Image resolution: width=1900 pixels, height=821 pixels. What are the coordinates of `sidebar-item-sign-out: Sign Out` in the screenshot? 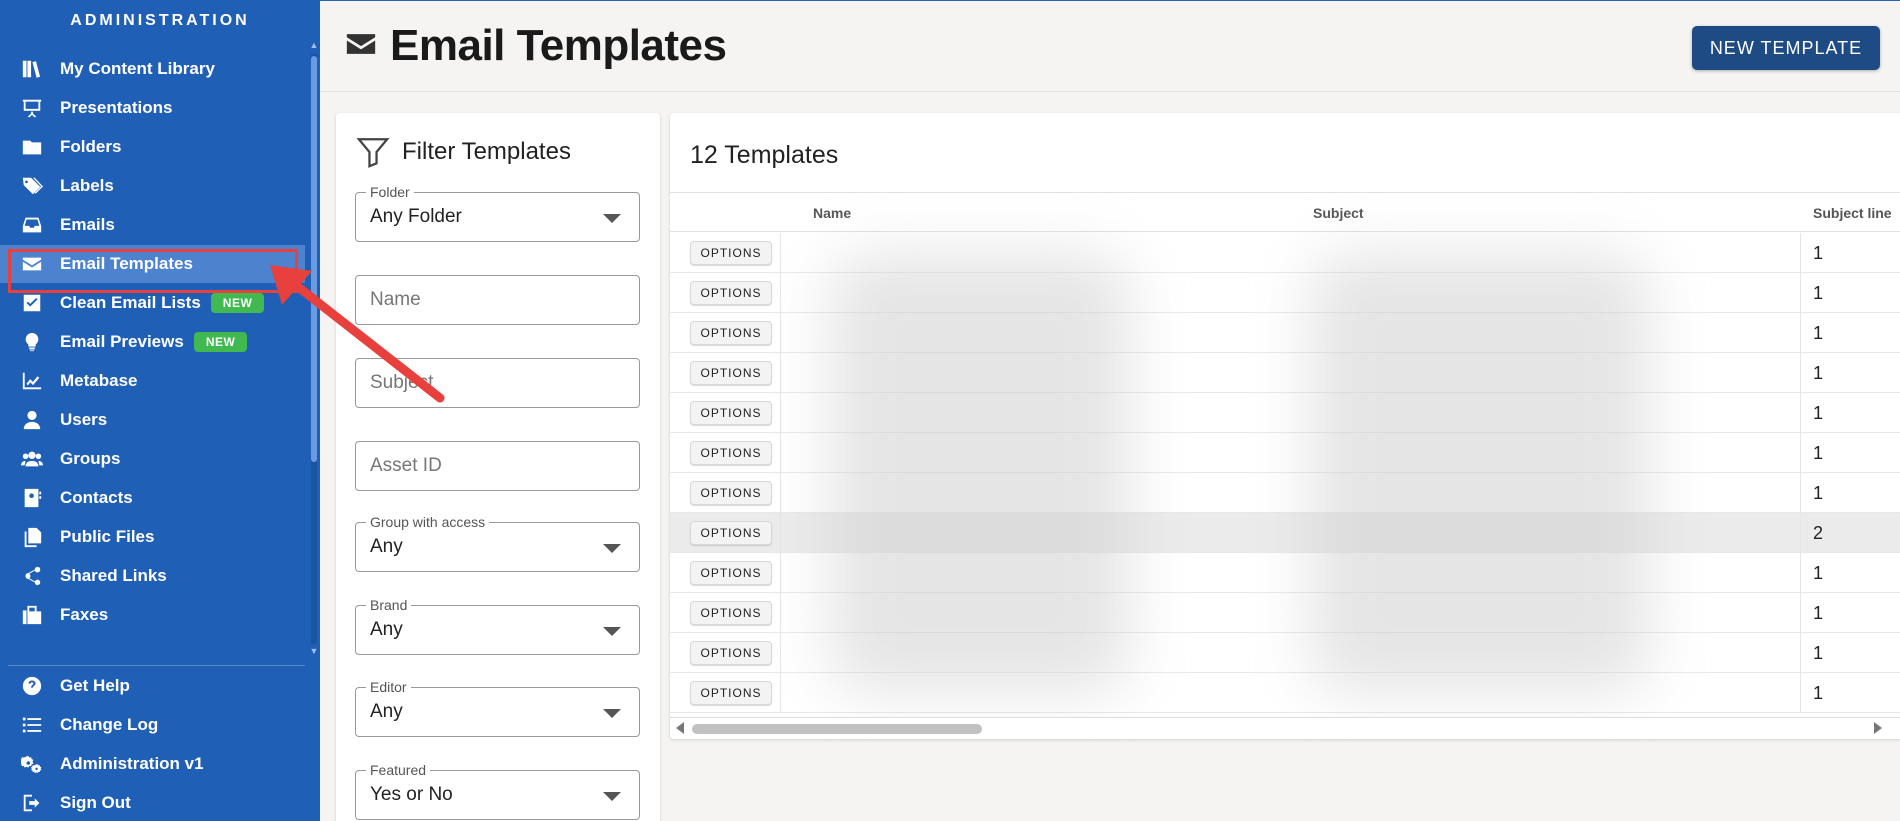 It's located at (152, 802).